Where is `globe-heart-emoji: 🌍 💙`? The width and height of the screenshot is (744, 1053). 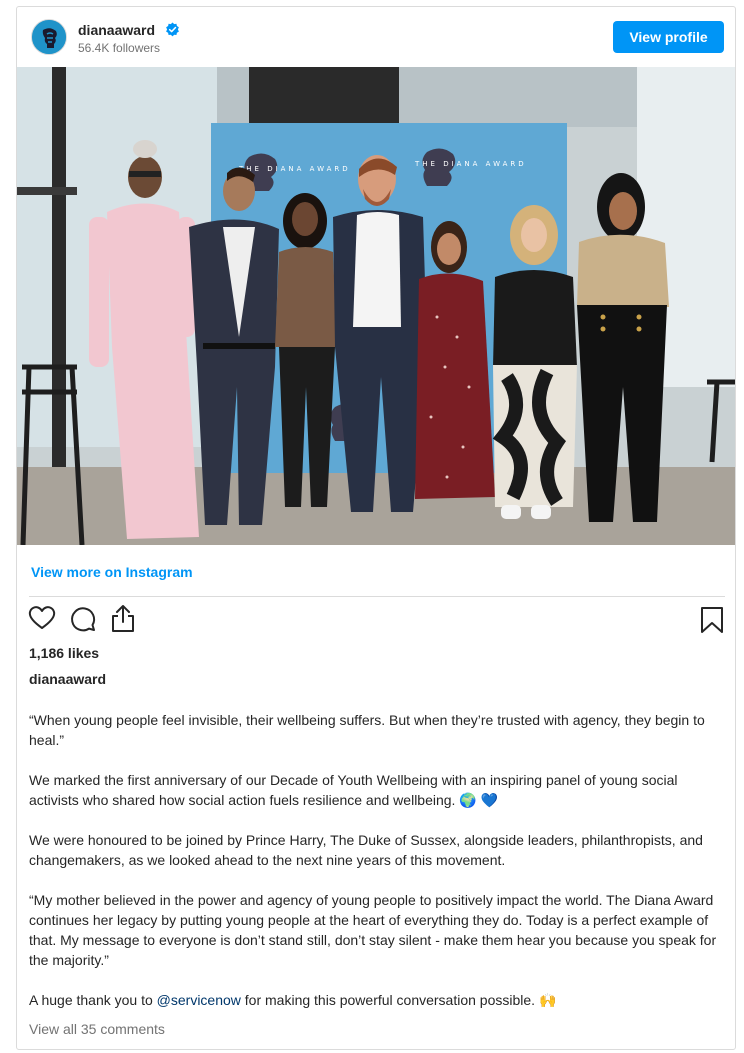 globe-heart-emoji: 🌍 💙 is located at coordinates (479, 800).